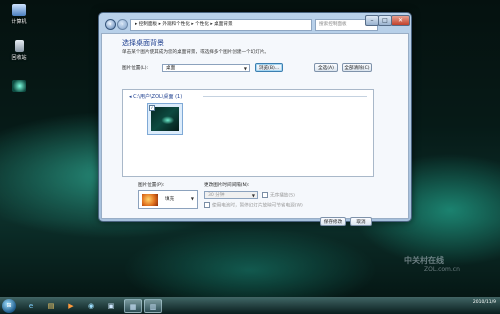  Describe the element at coordinates (361, 221) in the screenshot. I see `cancel-button: 取消` at that location.